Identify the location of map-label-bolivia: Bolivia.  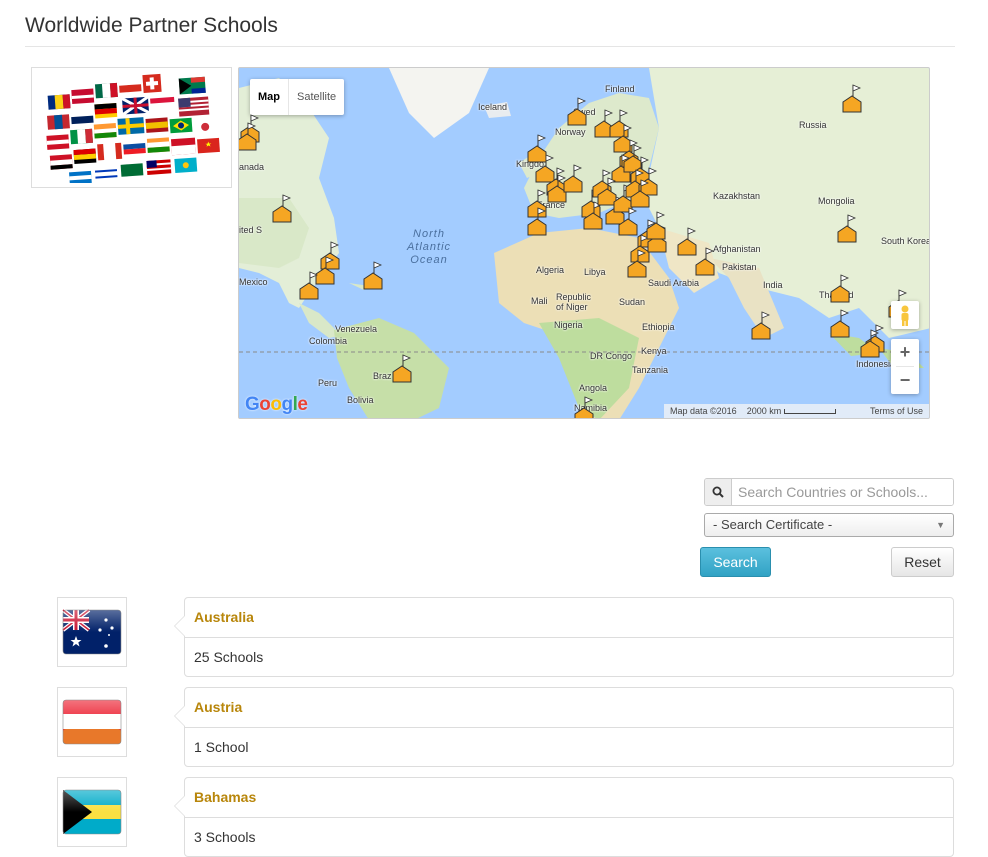
(360, 400).